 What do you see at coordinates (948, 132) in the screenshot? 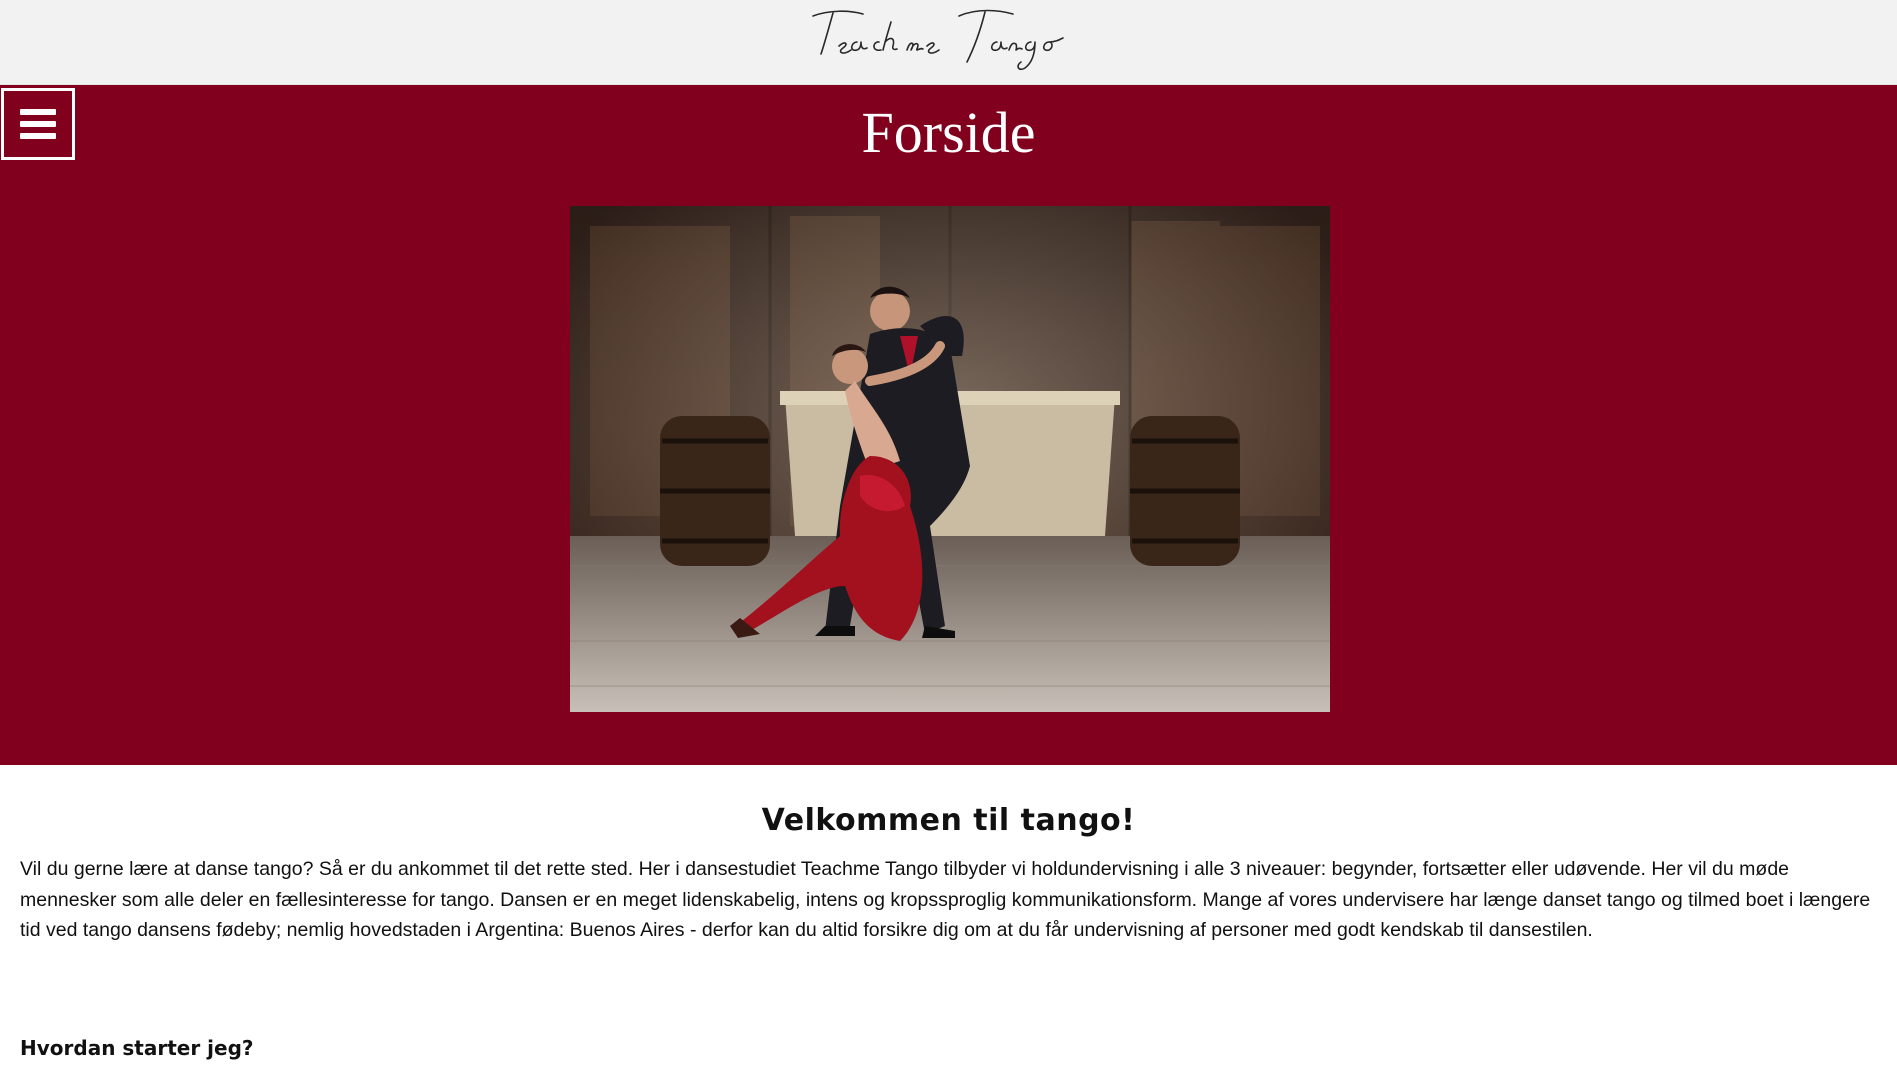
I see `page-title: Forside` at bounding box center [948, 132].